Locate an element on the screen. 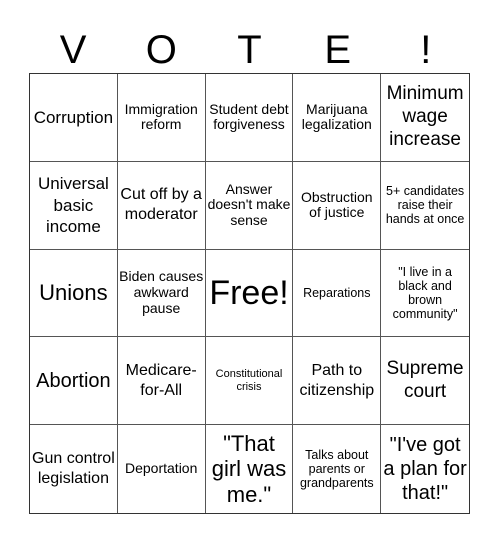  cell-text: Abortion is located at coordinates (73, 380).